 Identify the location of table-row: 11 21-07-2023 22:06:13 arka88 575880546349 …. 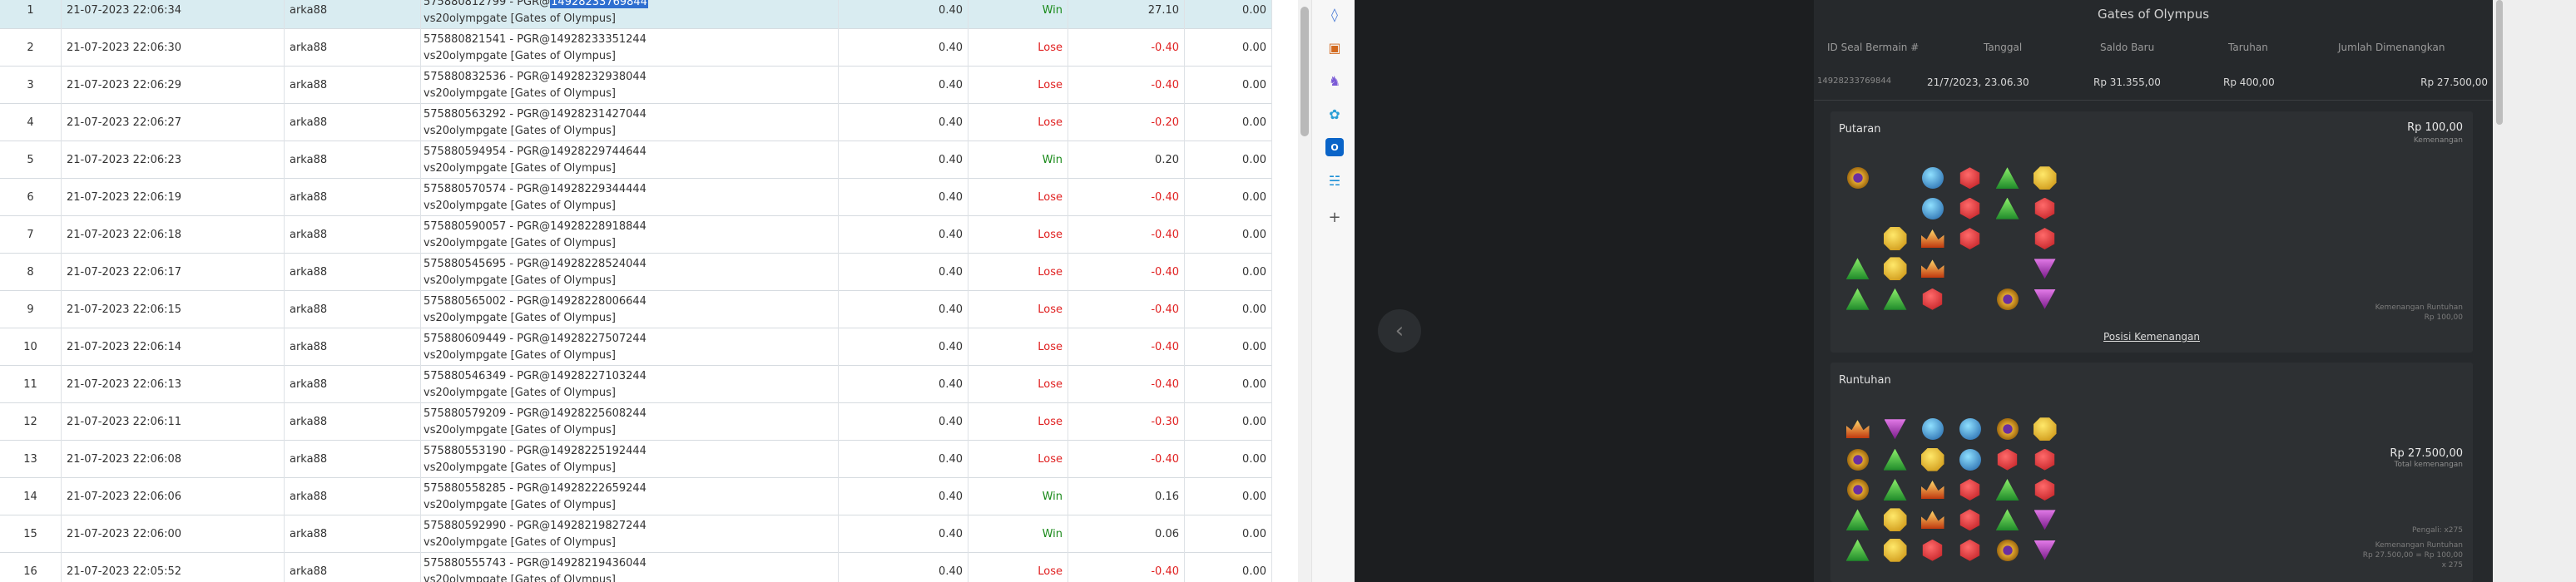
(636, 384).